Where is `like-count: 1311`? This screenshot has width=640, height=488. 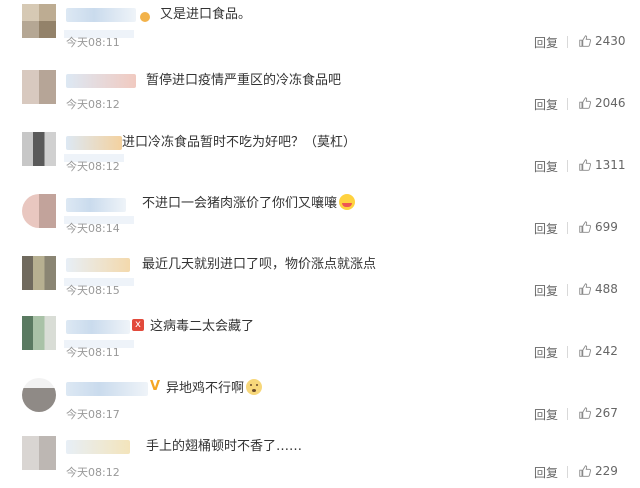
like-count: 1311 is located at coordinates (610, 165).